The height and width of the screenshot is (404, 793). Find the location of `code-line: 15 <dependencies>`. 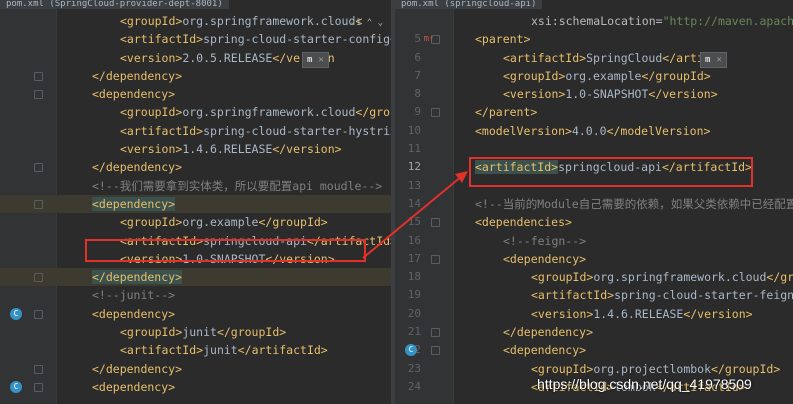

code-line: 15 <dependencies> is located at coordinates (594, 222).